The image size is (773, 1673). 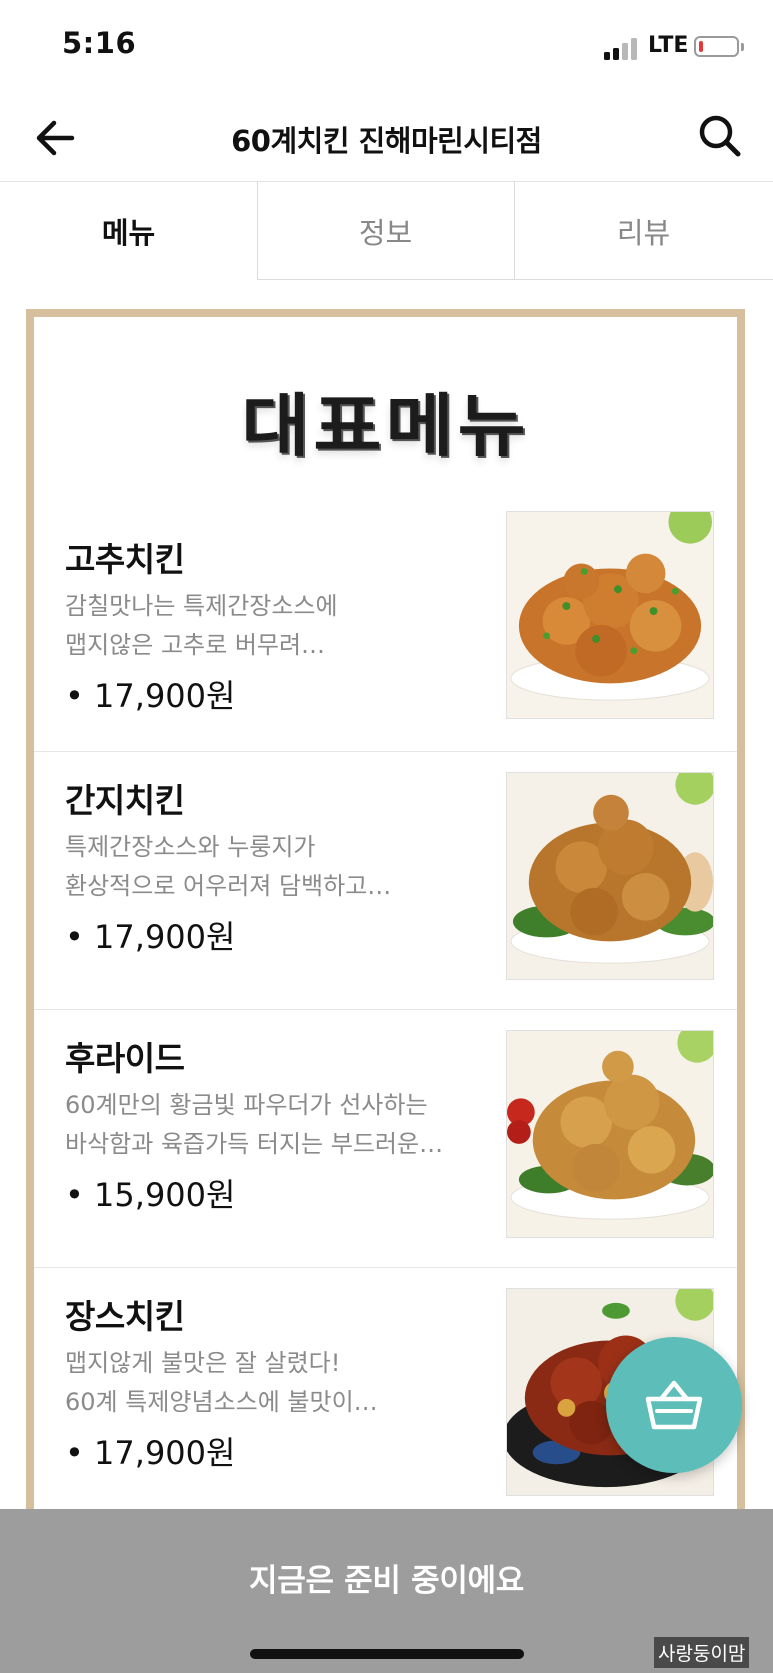 I want to click on status-bar: 5:16 LTE, so click(x=386, y=48).